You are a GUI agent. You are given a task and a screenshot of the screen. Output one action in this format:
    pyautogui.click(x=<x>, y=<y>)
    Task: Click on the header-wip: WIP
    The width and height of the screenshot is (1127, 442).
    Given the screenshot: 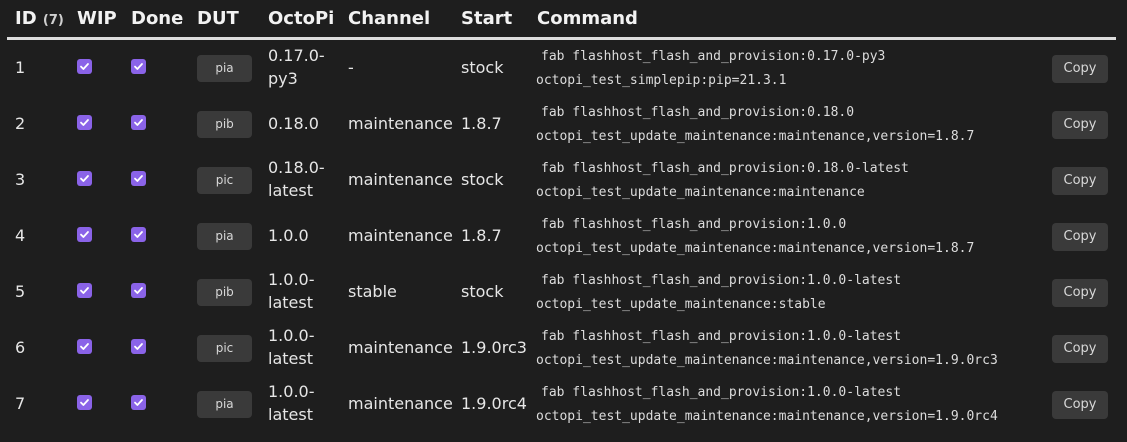 What is the action you would take?
    pyautogui.click(x=97, y=18)
    